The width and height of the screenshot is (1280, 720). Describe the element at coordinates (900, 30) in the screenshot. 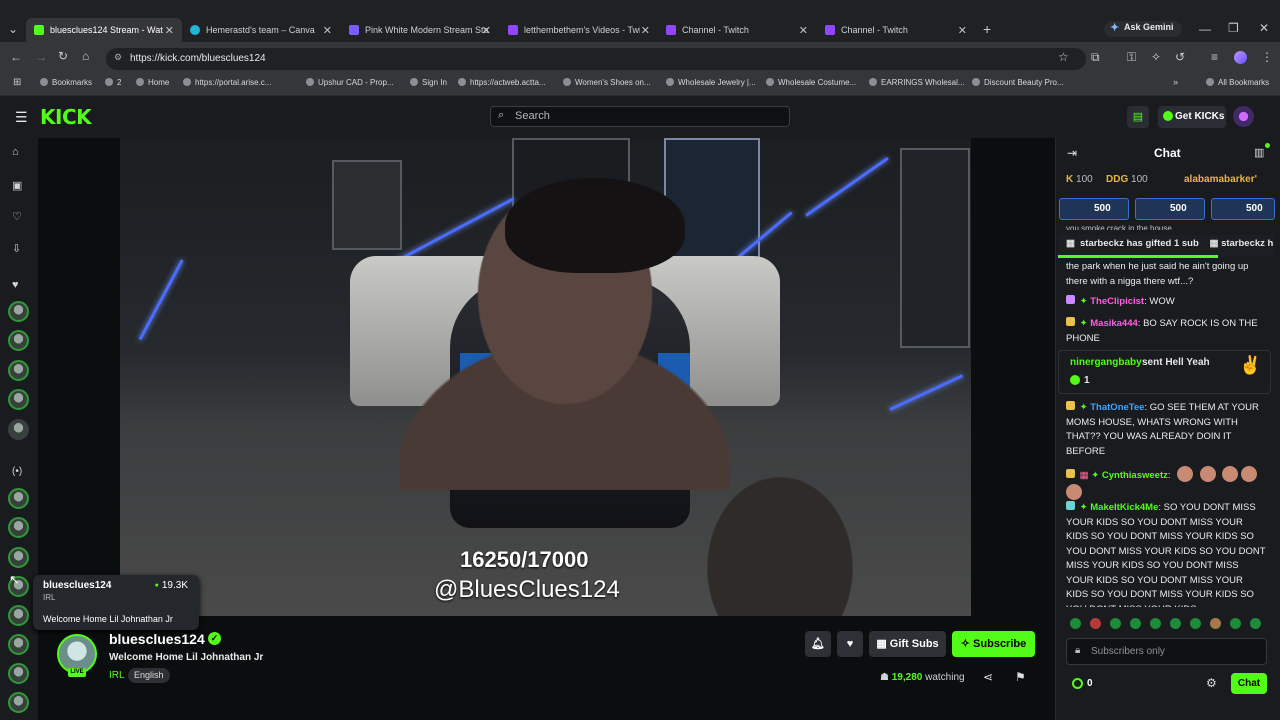

I see `tab-twitch-channel-2: Channel - Twitch ✕` at that location.